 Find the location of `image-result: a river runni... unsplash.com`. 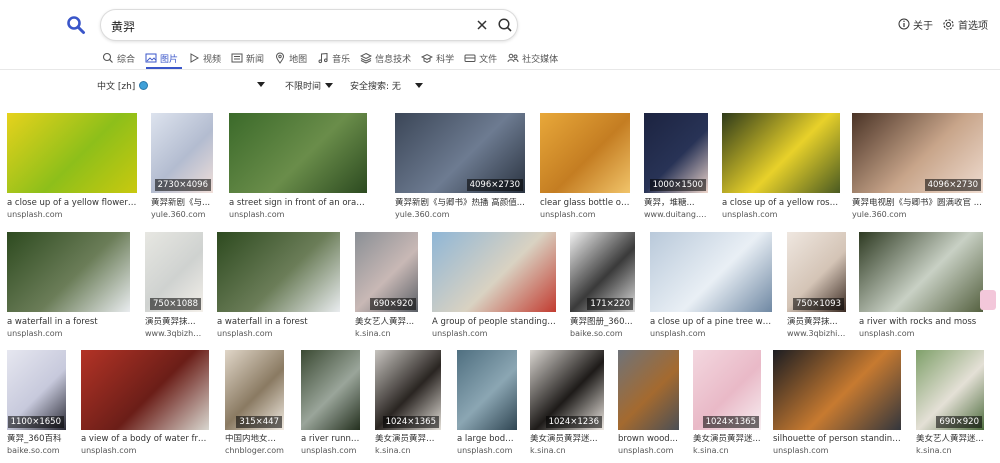

image-result: a river runni... unsplash.com is located at coordinates (330, 403).